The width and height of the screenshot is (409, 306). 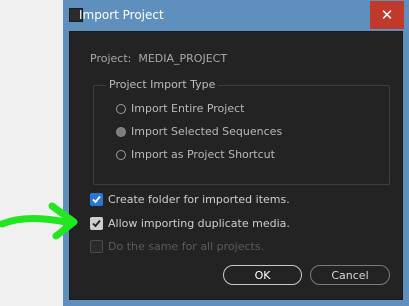 I want to click on radio-label: Import Entire Project, so click(x=188, y=108).